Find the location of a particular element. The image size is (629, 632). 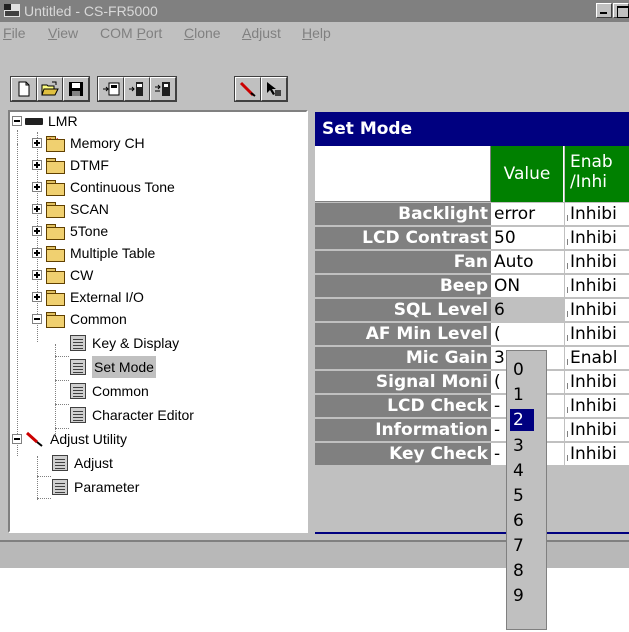

tree-node-character-editor: Character Editor is located at coordinates (132, 415).